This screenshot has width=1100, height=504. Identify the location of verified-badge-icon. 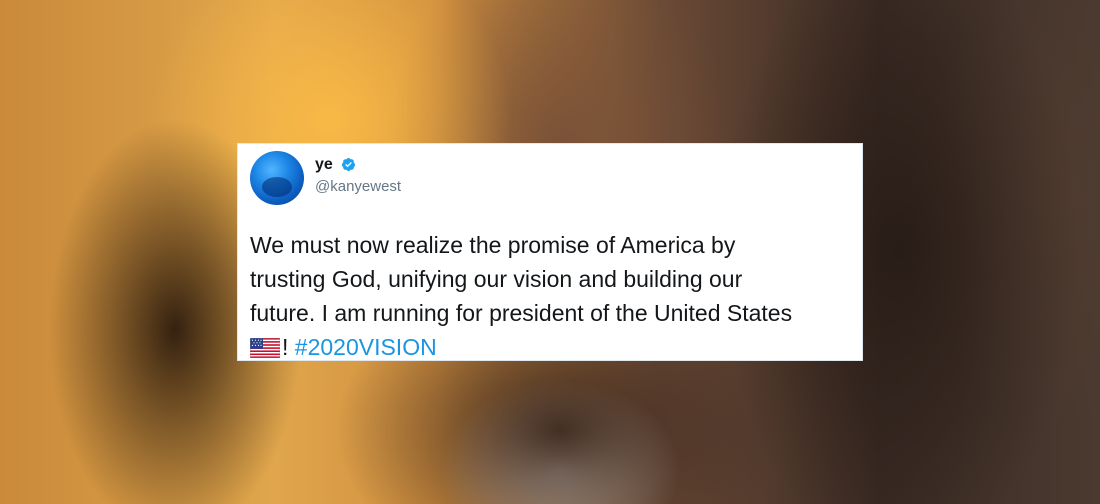
(348, 164).